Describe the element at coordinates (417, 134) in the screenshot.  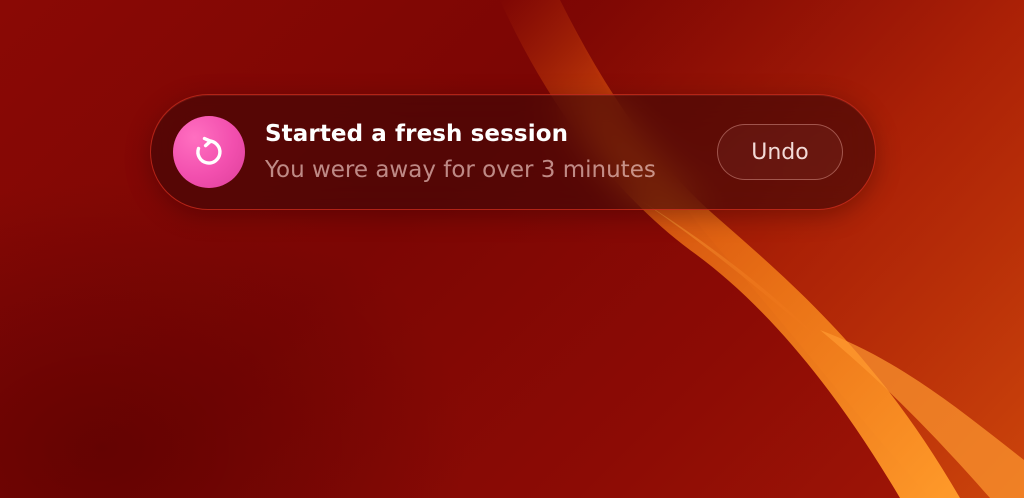
I see `toast-title: Started a fresh session` at that location.